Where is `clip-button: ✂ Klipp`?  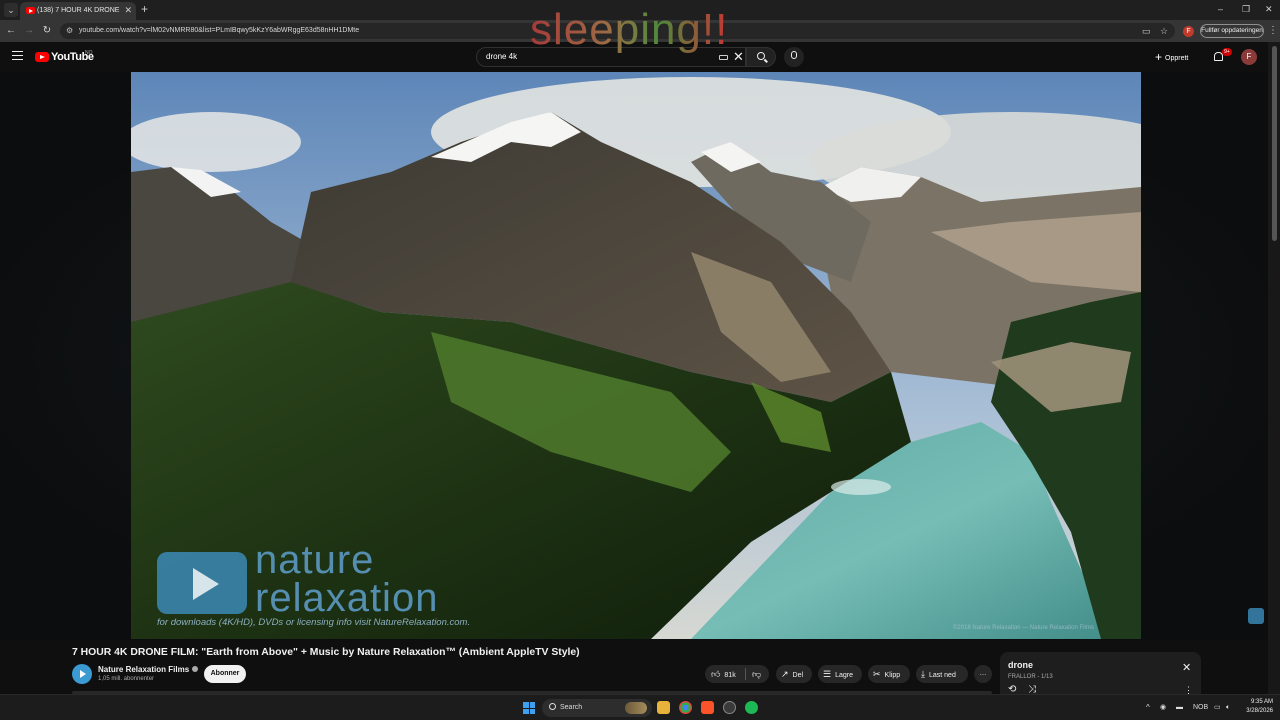
clip-button: ✂ Klipp is located at coordinates (889, 674).